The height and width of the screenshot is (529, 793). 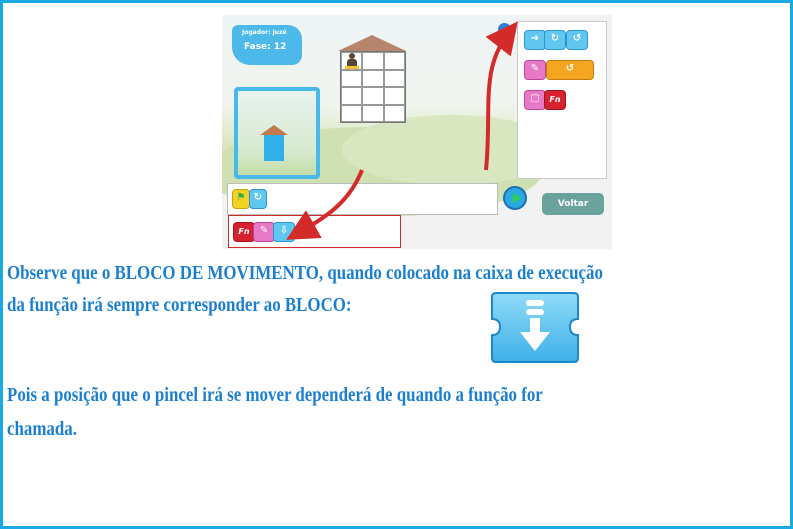 I want to click on instruction-line-4: chamada., so click(x=42, y=429).